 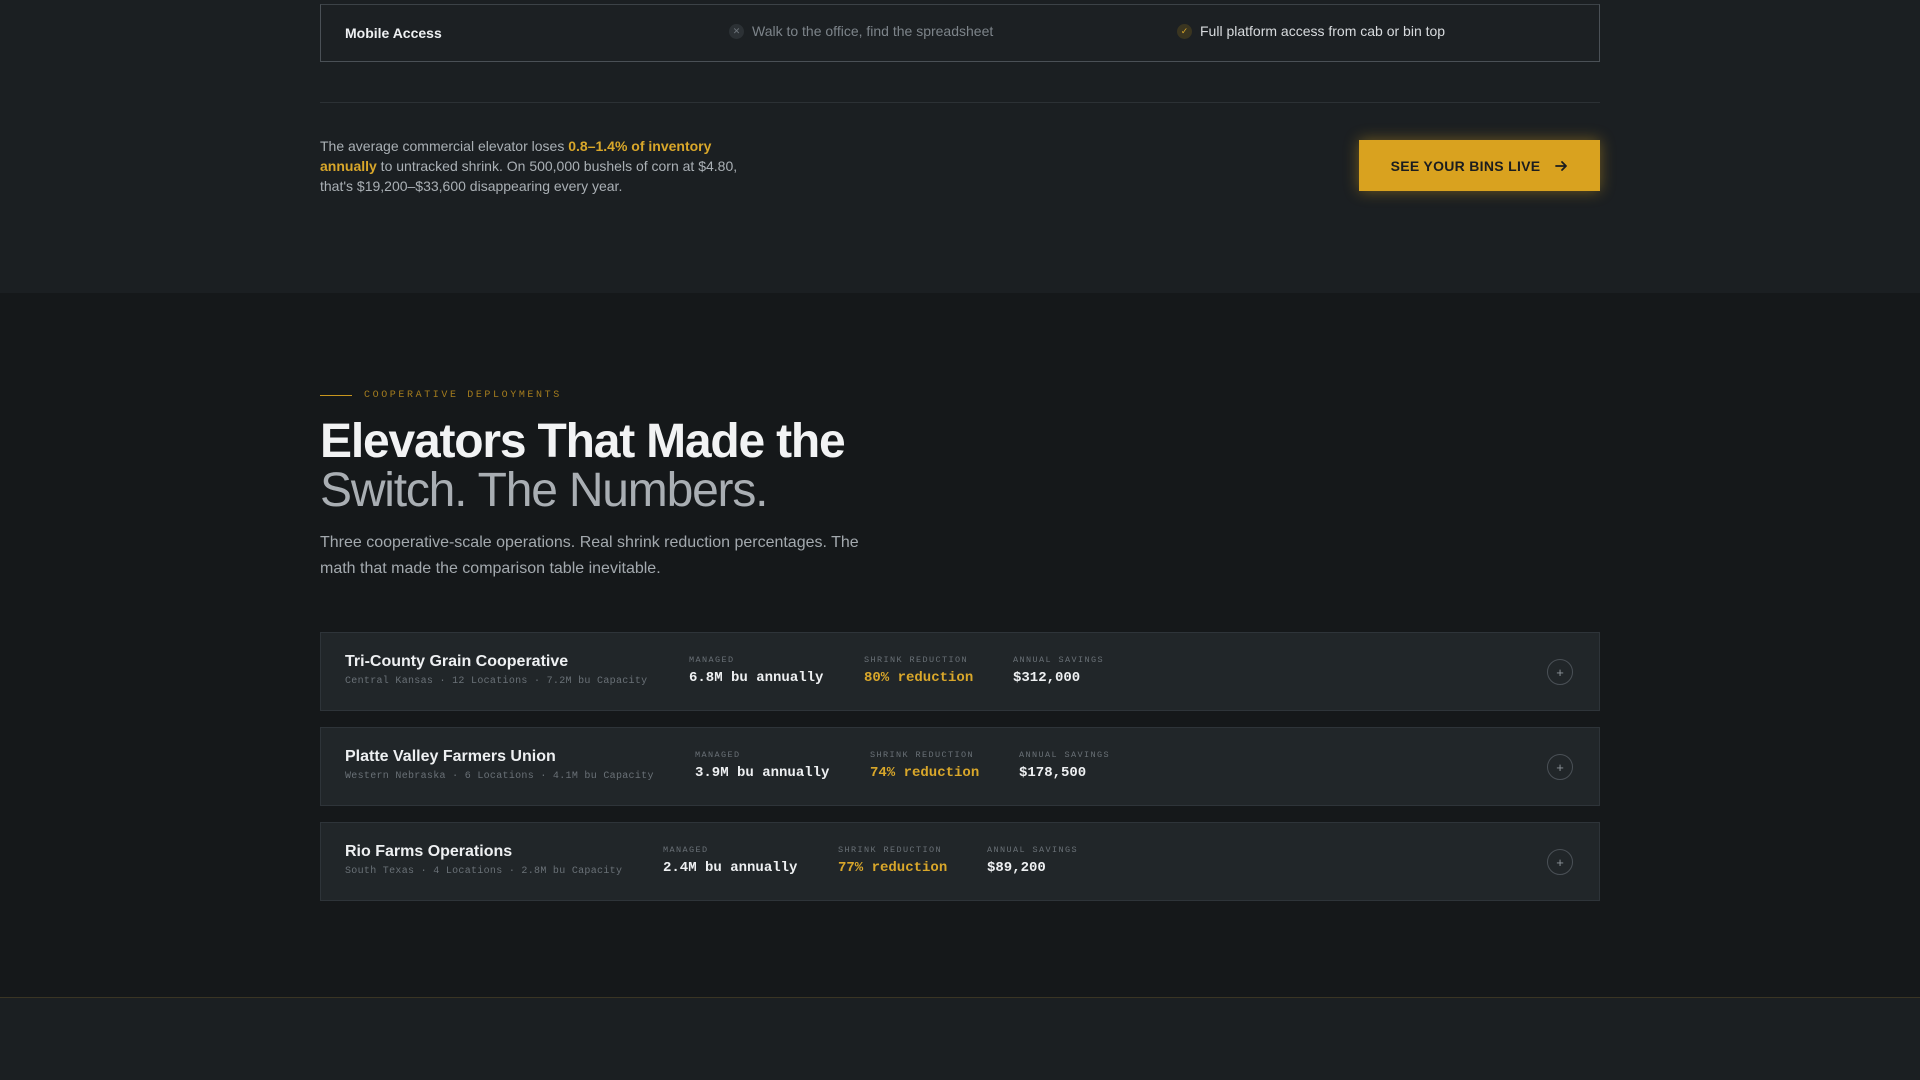 What do you see at coordinates (450, 756) in the screenshot?
I see `deployment-name: Platte Valley Farmers Union` at bounding box center [450, 756].